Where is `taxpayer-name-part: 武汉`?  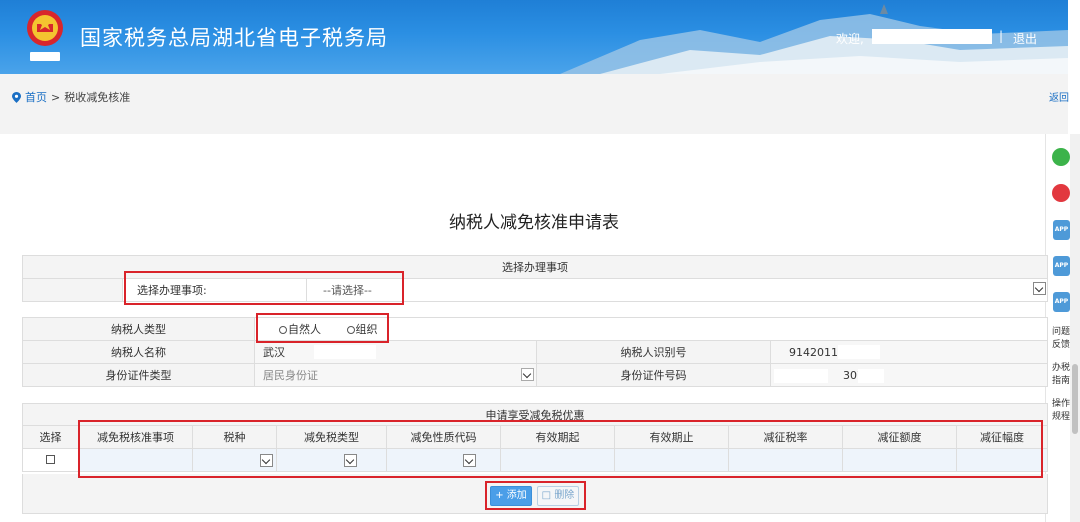
taxpayer-name-part: 武汉 is located at coordinates (274, 352).